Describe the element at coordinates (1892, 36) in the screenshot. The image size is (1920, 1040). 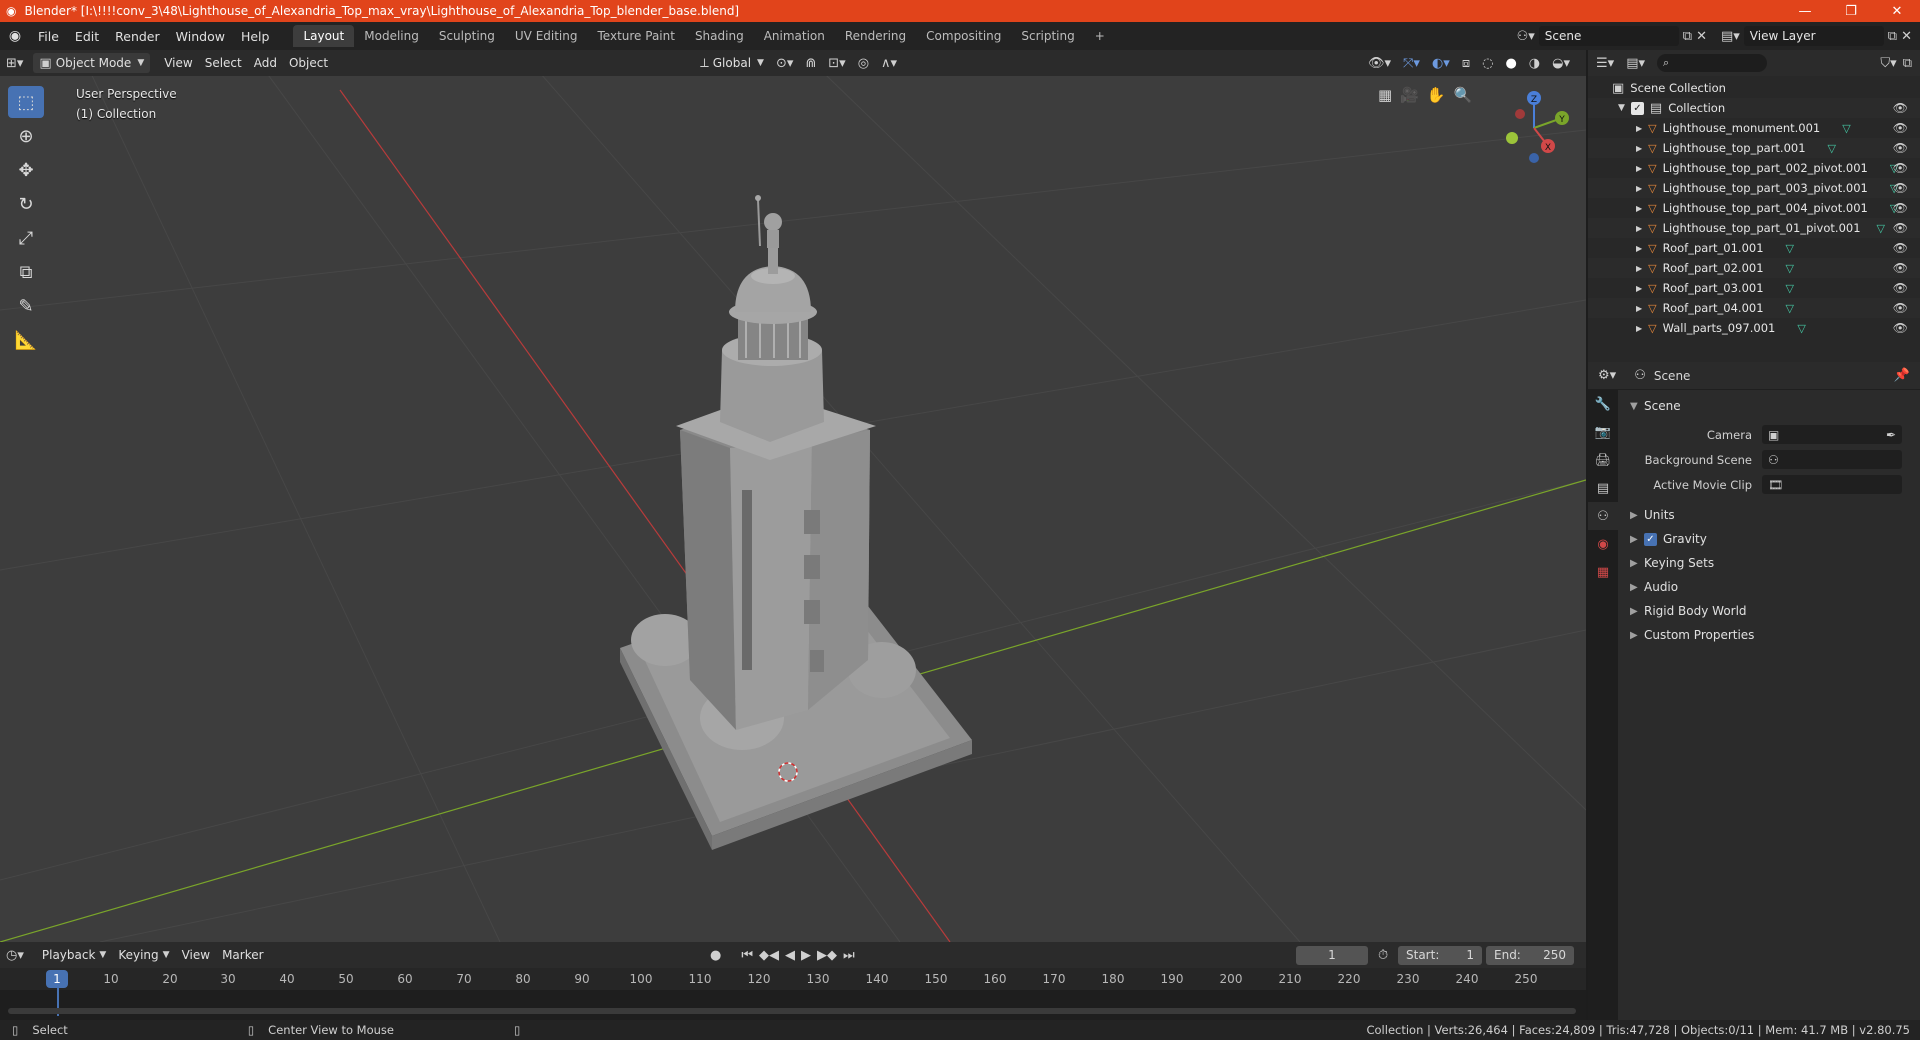
I see `new-view-layer-icon: ⧉` at that location.